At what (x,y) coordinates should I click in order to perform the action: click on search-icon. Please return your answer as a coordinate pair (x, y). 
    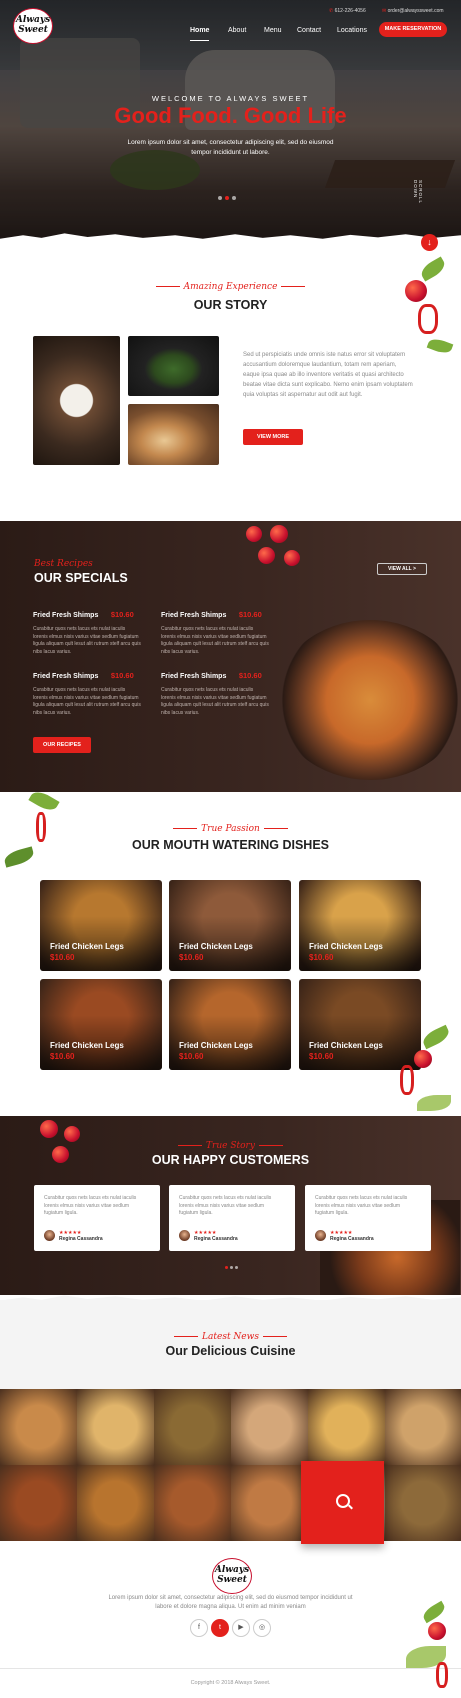
    Looking at the image, I should click on (343, 1501).